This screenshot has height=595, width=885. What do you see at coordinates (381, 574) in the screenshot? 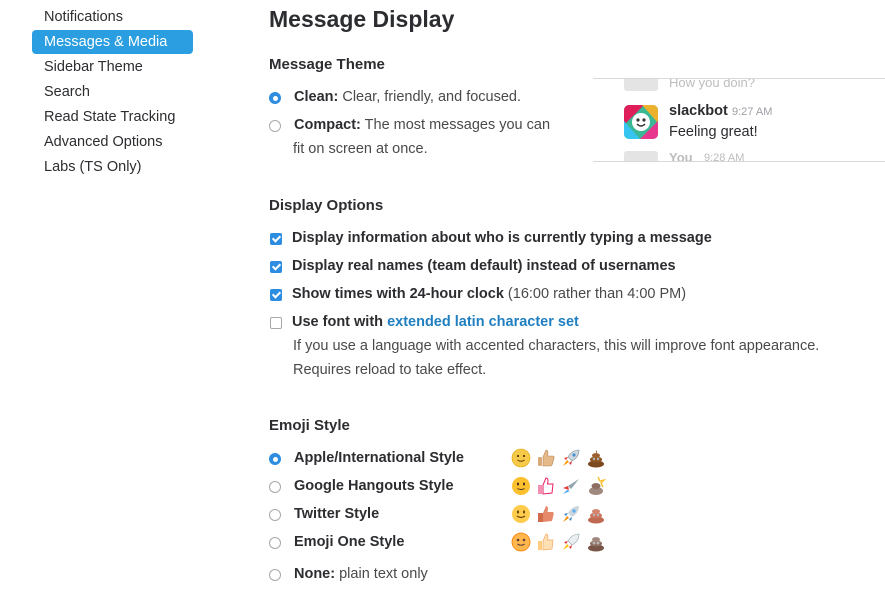
I see `emoji-none-desc: plain text only` at bounding box center [381, 574].